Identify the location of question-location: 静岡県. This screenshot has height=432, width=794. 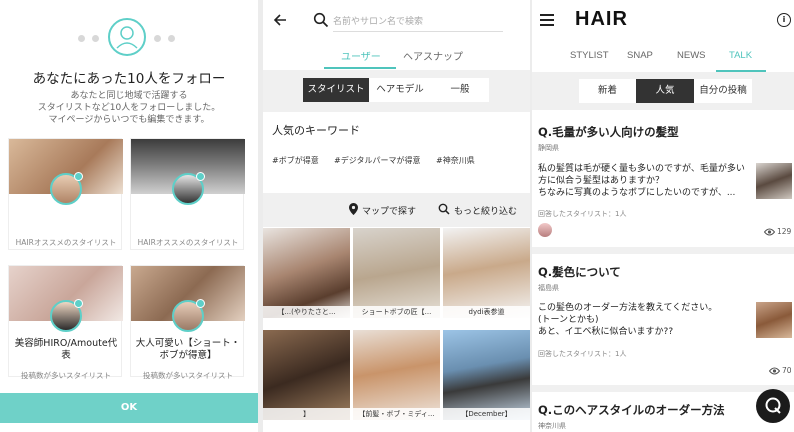
(548, 148).